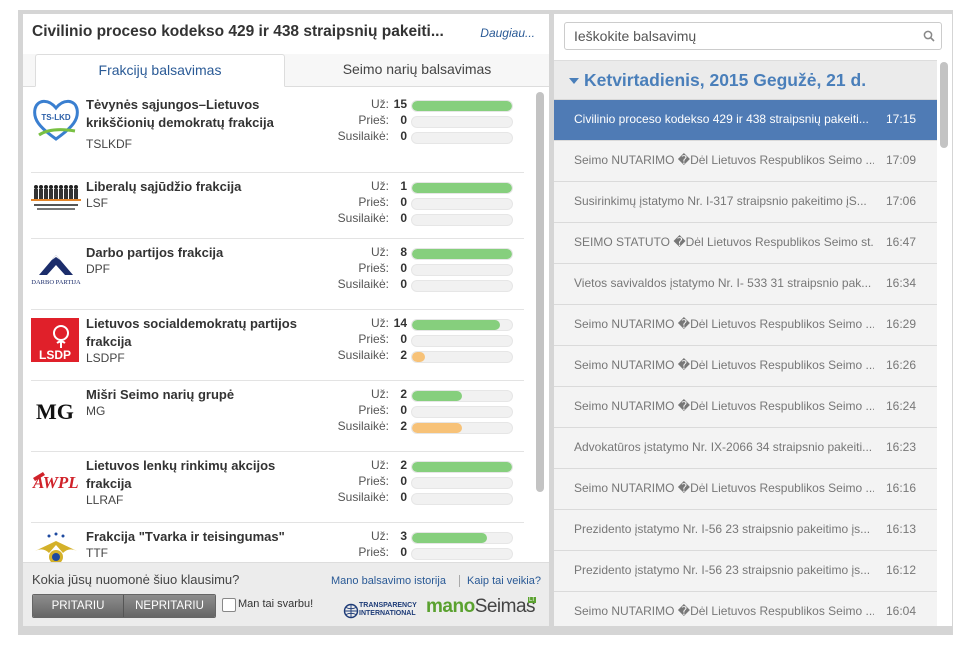 Image resolution: width=967 pixels, height=646 pixels. What do you see at coordinates (411, 553) in the screenshot?
I see `vote-against-line: Prieš: 0` at bounding box center [411, 553].